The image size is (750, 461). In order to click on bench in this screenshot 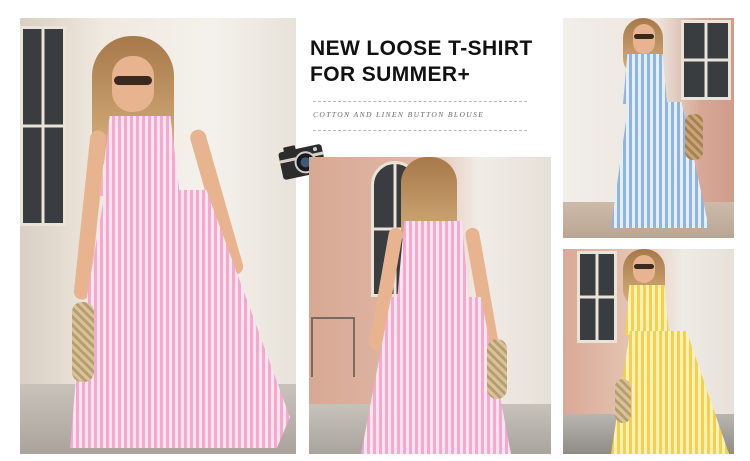, I will do `click(333, 347)`.